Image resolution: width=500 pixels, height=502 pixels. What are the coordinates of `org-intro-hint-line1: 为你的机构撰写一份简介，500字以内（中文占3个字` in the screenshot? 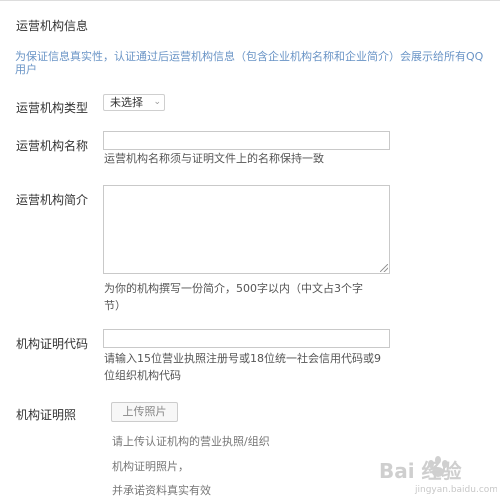 It's located at (233, 288).